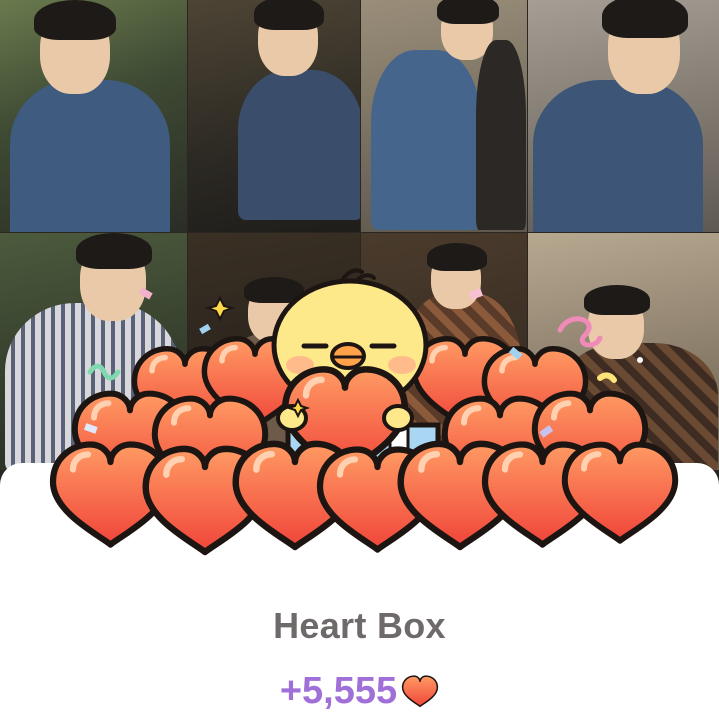 The width and height of the screenshot is (719, 719). Describe the element at coordinates (338, 690) in the screenshot. I see `reward-amount: +5,555` at that location.